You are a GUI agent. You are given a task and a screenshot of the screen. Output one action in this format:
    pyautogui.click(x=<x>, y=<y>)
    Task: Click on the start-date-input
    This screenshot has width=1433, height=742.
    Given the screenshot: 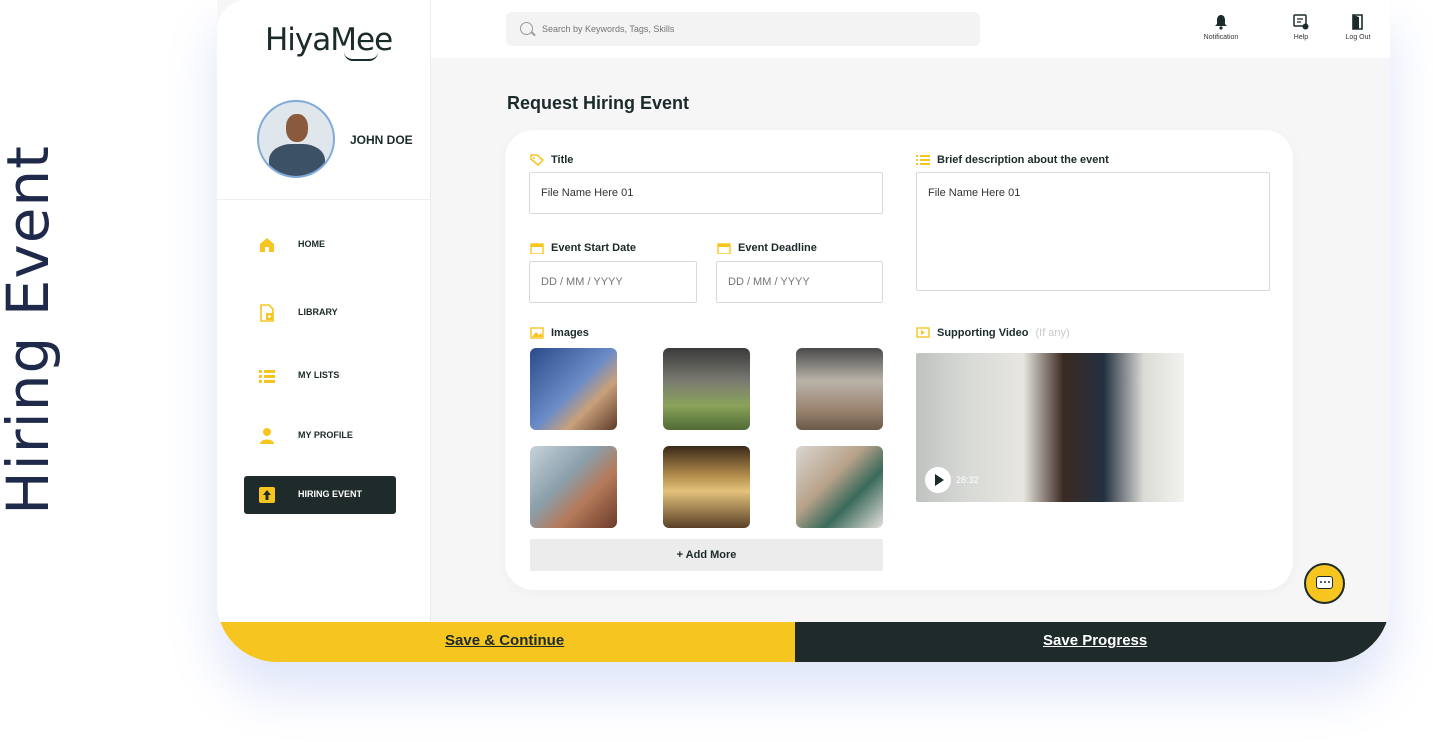 What is the action you would take?
    pyautogui.click(x=613, y=282)
    